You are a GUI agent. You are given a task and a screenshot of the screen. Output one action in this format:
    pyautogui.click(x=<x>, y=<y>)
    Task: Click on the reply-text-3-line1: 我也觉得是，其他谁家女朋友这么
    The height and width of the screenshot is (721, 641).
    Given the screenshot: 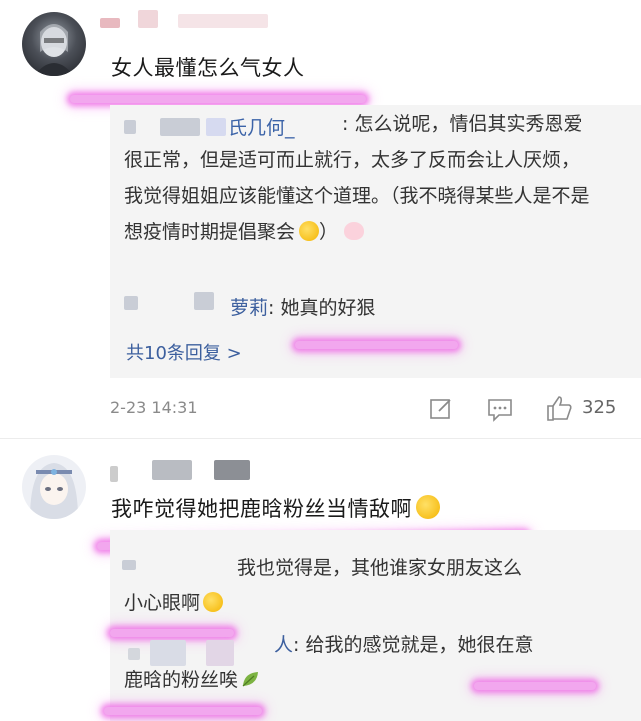 What is the action you would take?
    pyautogui.click(x=380, y=568)
    